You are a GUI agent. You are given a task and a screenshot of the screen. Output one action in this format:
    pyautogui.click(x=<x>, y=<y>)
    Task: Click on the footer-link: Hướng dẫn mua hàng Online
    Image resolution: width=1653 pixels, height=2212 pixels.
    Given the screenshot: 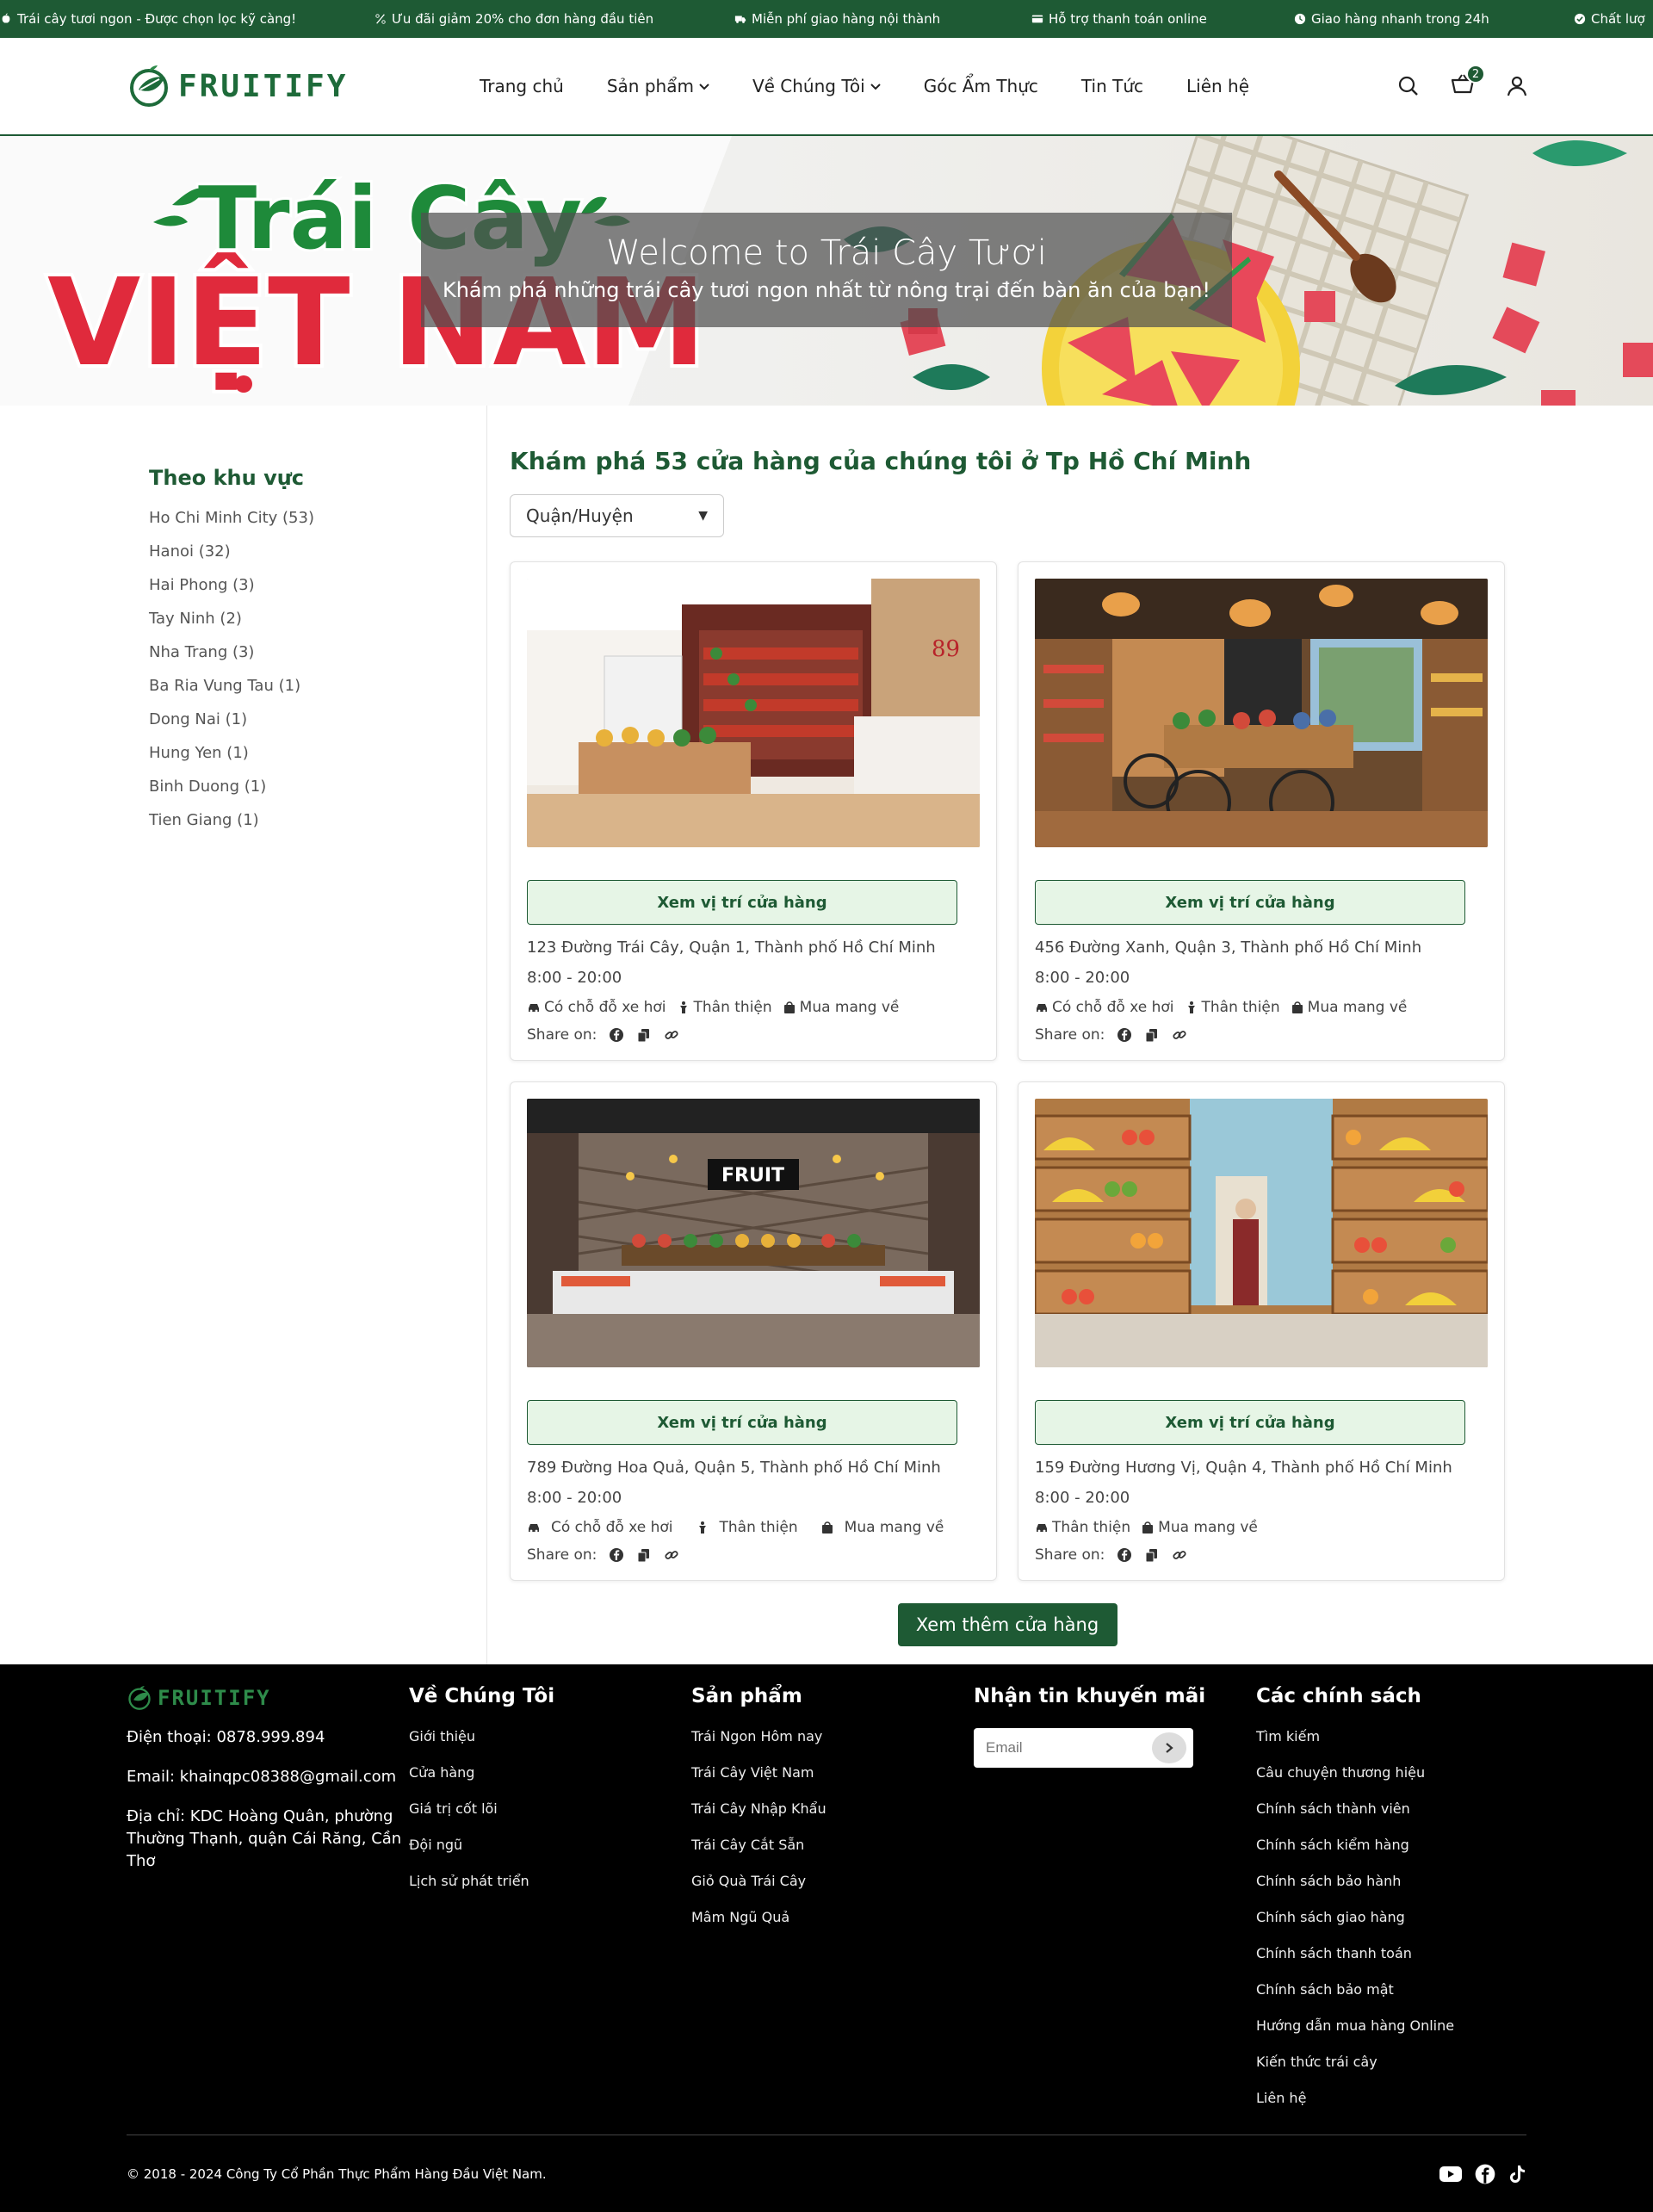 What is the action you would take?
    pyautogui.click(x=1397, y=2025)
    